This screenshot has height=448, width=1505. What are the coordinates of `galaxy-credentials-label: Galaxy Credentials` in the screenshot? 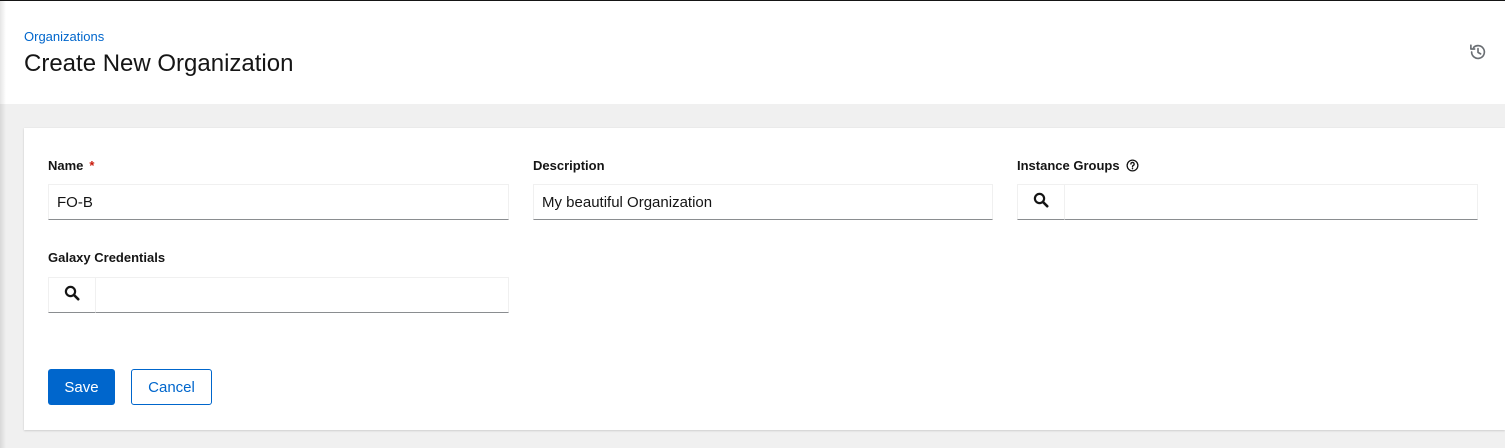 It's located at (106, 257).